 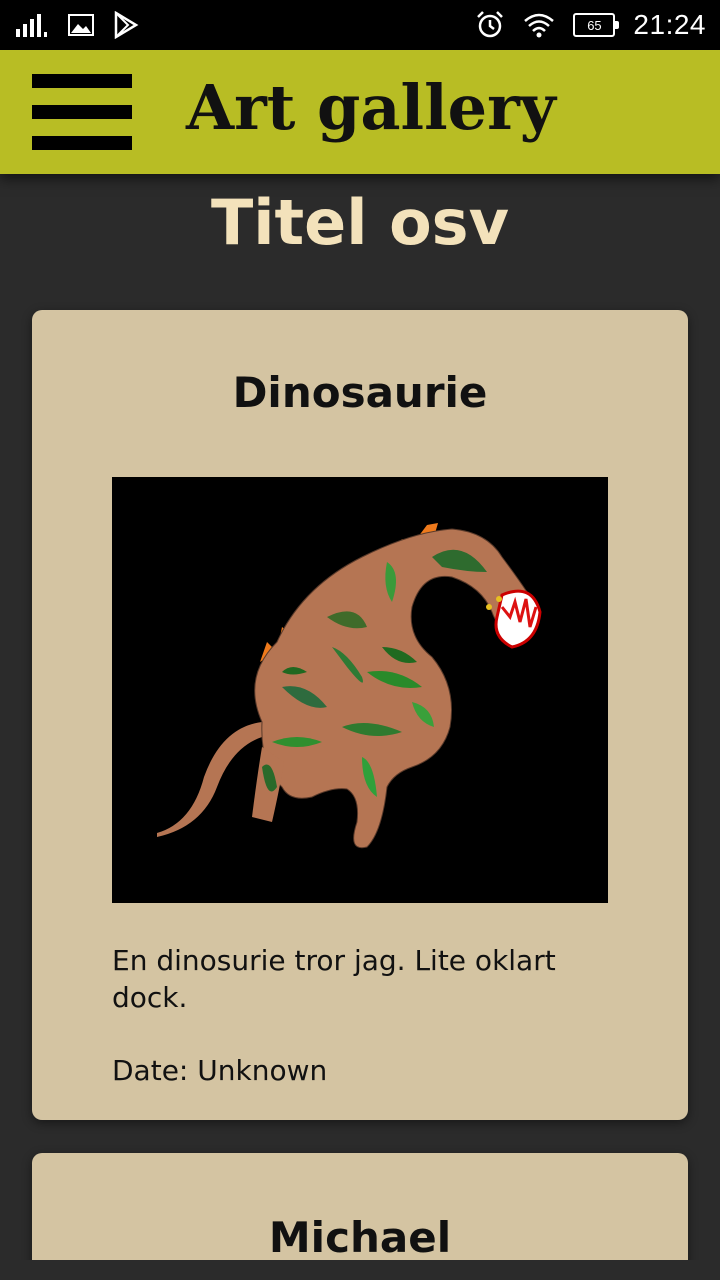 I want to click on image-icon, so click(x=81, y=25).